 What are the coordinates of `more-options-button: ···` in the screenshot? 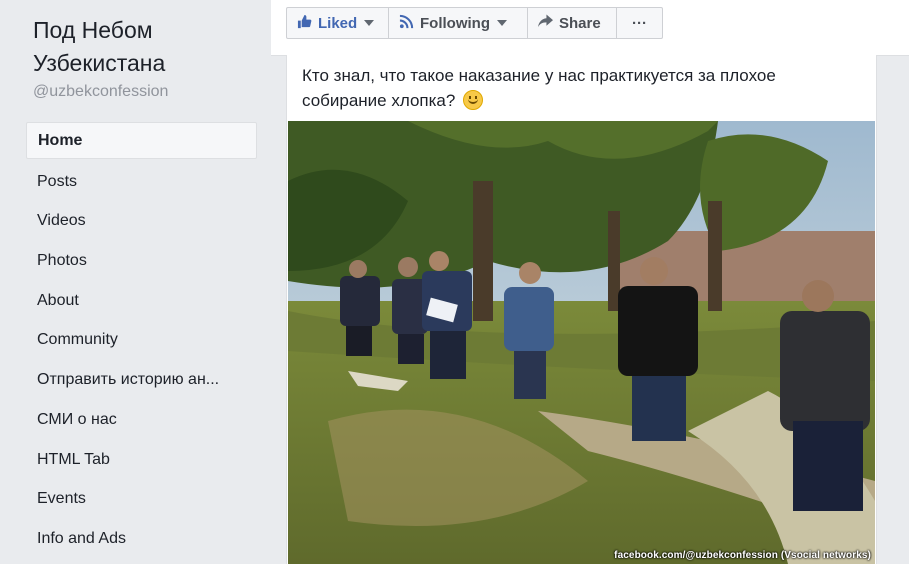 It's located at (639, 23).